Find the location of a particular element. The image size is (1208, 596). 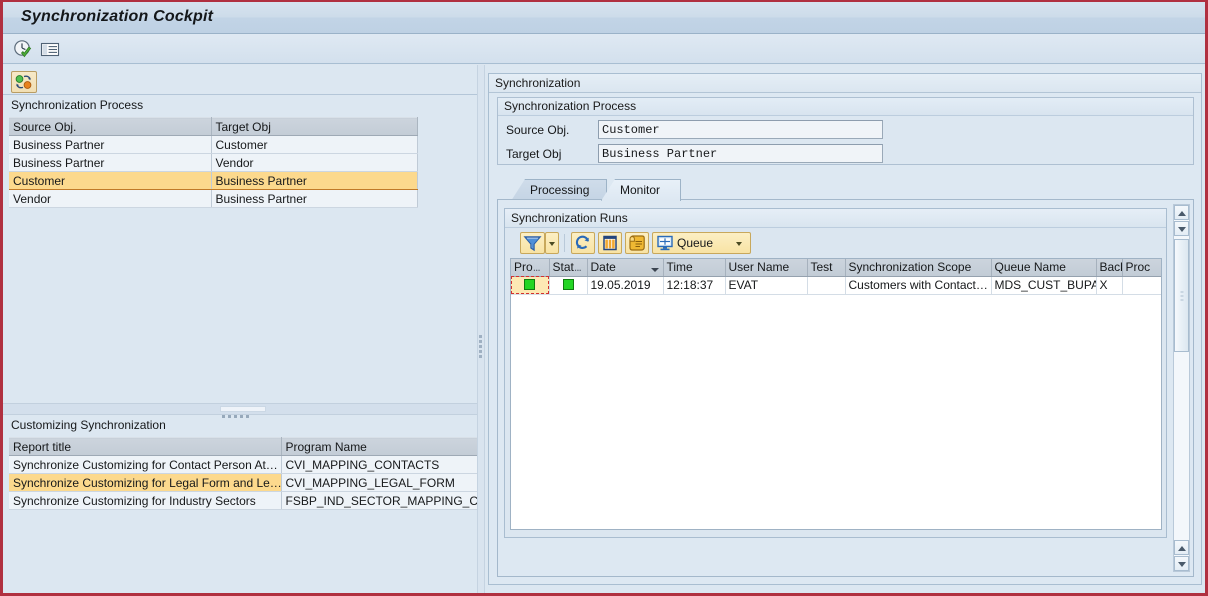

cell-process-status is located at coordinates (530, 285).